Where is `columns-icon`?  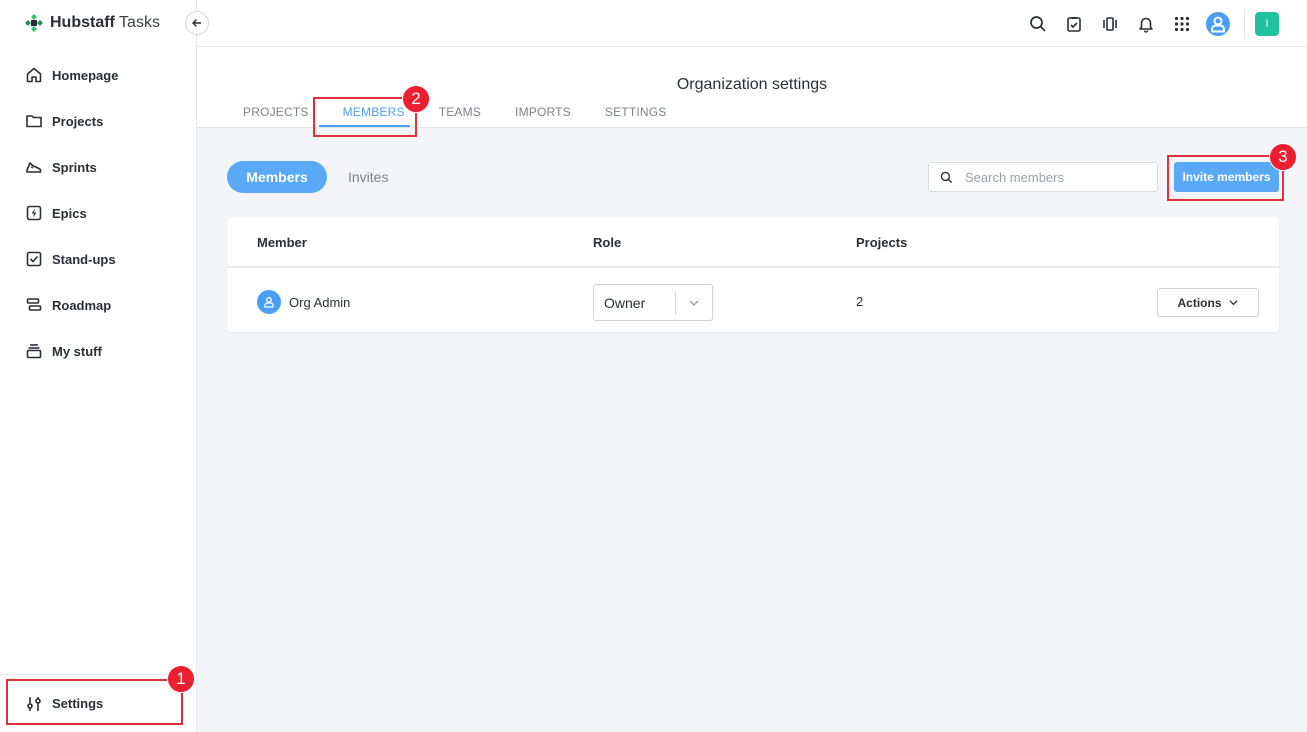 columns-icon is located at coordinates (1110, 23).